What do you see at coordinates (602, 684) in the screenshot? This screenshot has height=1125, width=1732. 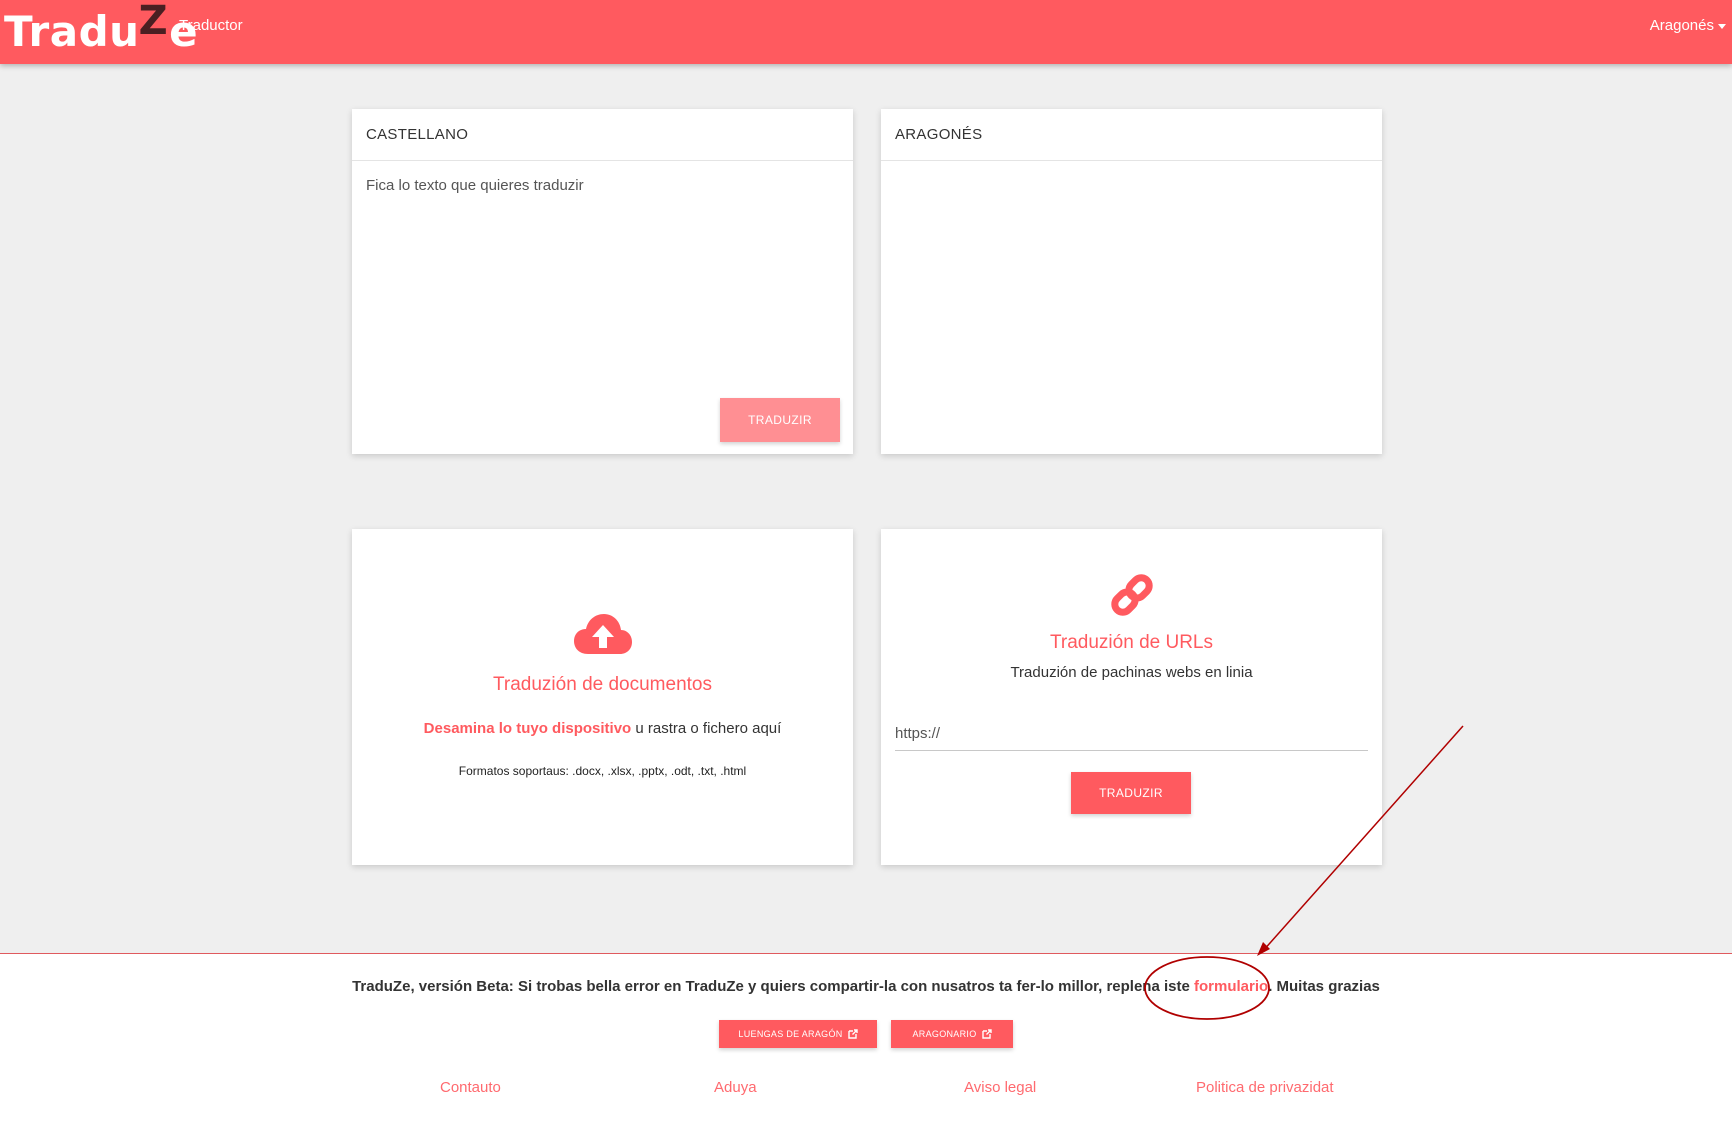 I see `document-translation-title: Traduzión de documentos` at bounding box center [602, 684].